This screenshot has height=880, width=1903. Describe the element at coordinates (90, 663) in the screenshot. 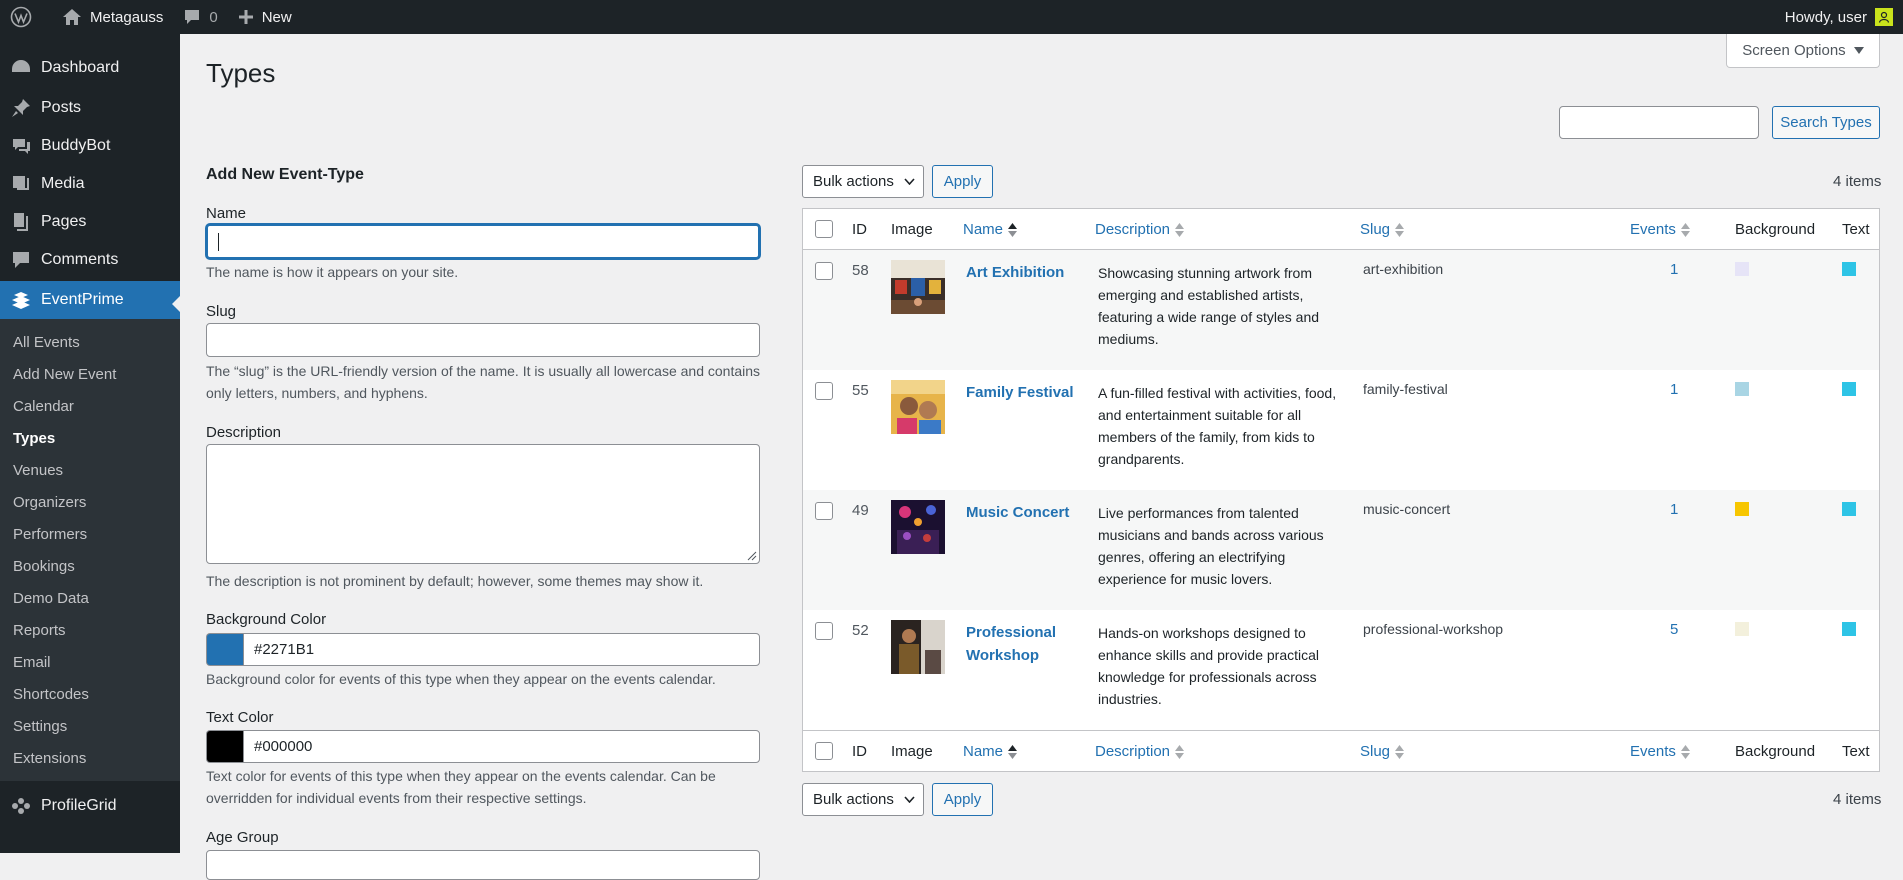

I see `submenu-email: Email` at that location.